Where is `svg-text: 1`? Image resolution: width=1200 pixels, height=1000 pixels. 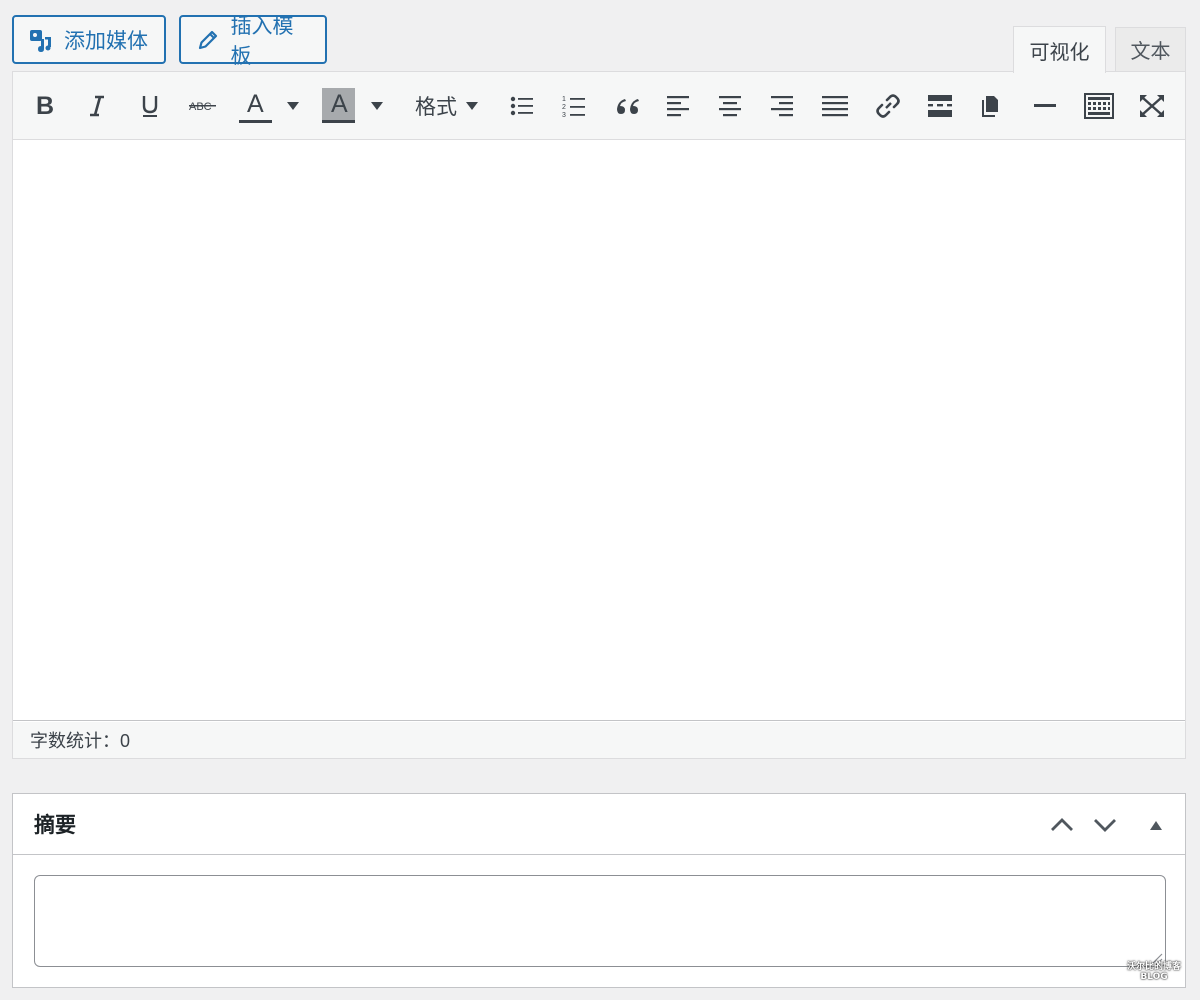
svg-text: 1 is located at coordinates (564, 99).